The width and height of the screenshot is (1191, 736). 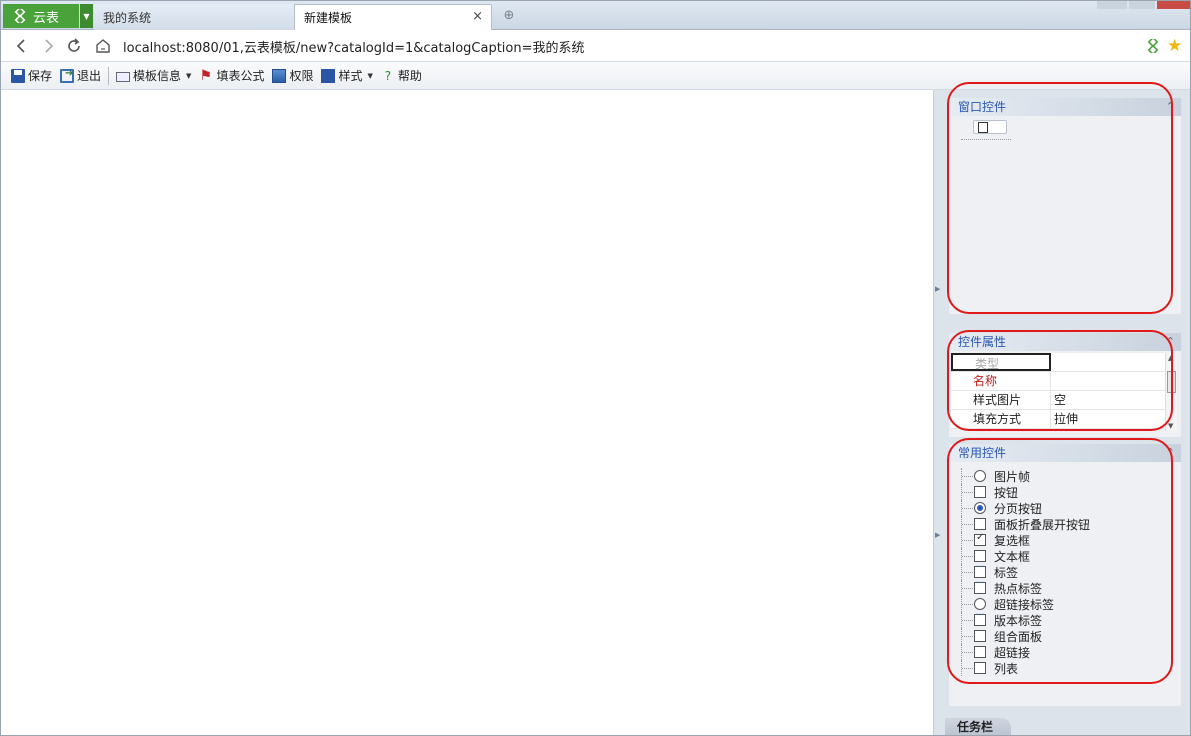 What do you see at coordinates (21, 46) in the screenshot?
I see `back-button` at bounding box center [21, 46].